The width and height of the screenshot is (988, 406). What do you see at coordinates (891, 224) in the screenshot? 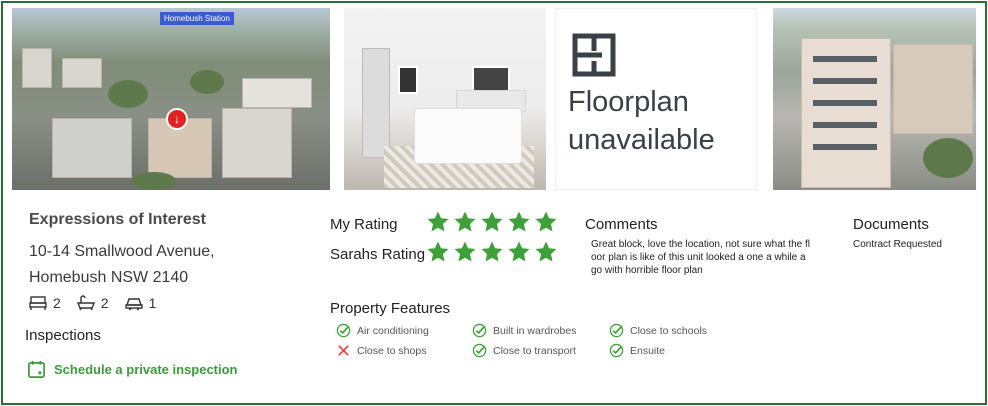
I see `documents-heading: Documents` at bounding box center [891, 224].